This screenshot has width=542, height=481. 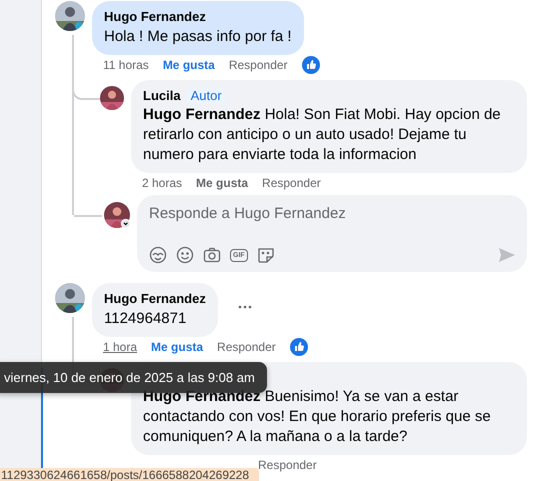 What do you see at coordinates (126, 65) in the screenshot?
I see `timestamp-link: 11 horas` at bounding box center [126, 65].